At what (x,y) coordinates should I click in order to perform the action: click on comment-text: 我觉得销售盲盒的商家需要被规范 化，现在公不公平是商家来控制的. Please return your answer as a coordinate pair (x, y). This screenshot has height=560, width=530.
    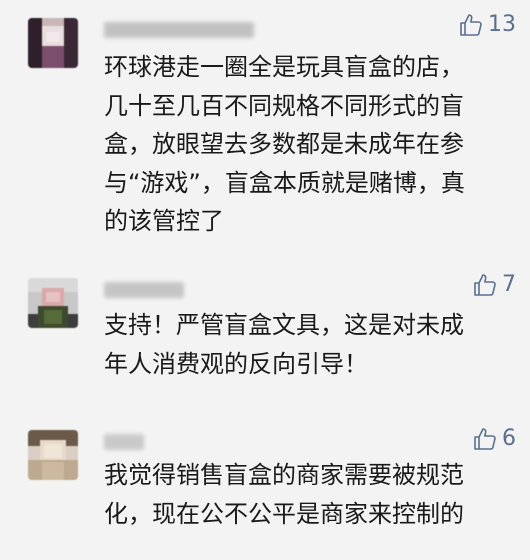
    Looking at the image, I should click on (284, 494).